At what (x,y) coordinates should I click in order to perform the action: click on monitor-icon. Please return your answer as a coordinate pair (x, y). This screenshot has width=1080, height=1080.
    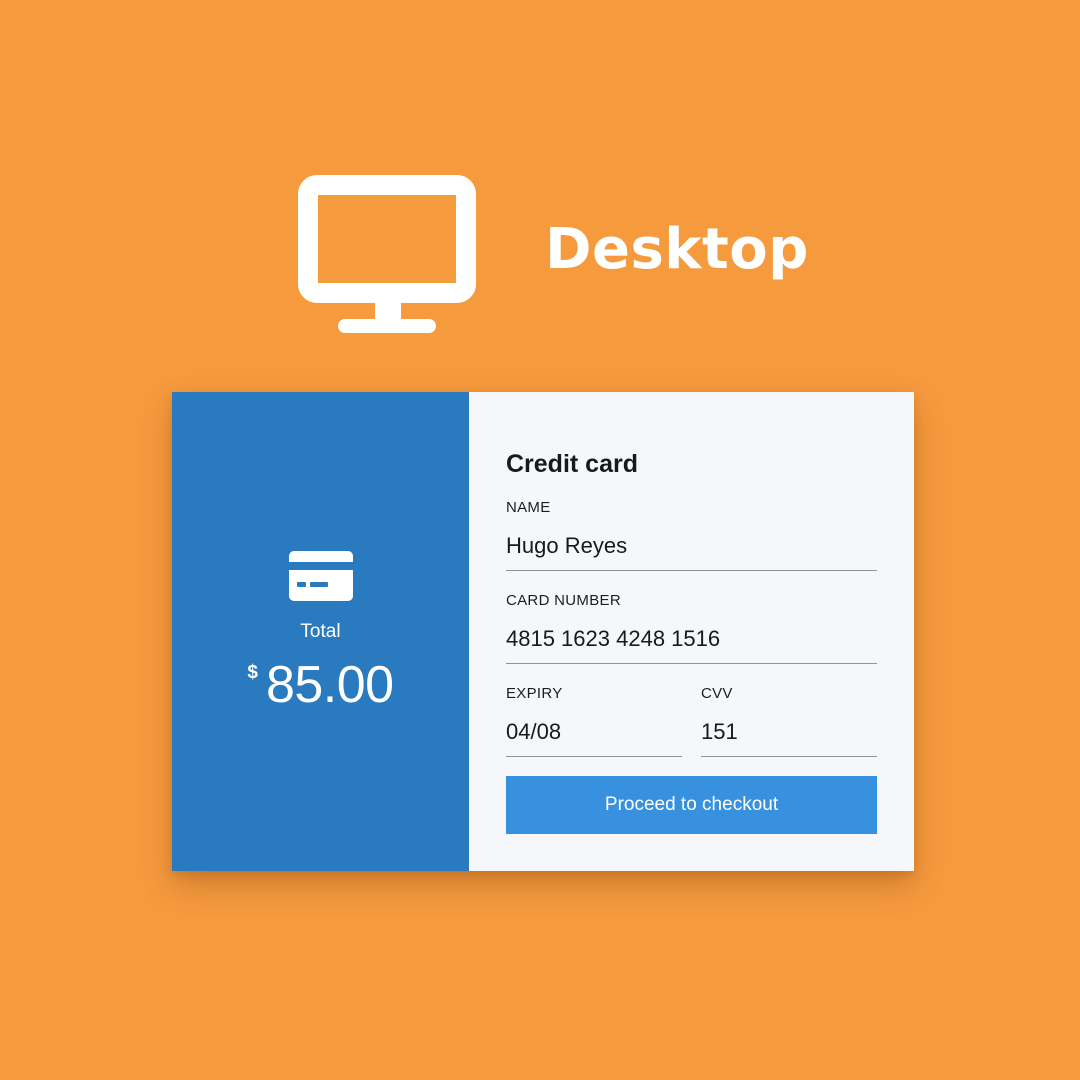
    Looking at the image, I should click on (387, 254).